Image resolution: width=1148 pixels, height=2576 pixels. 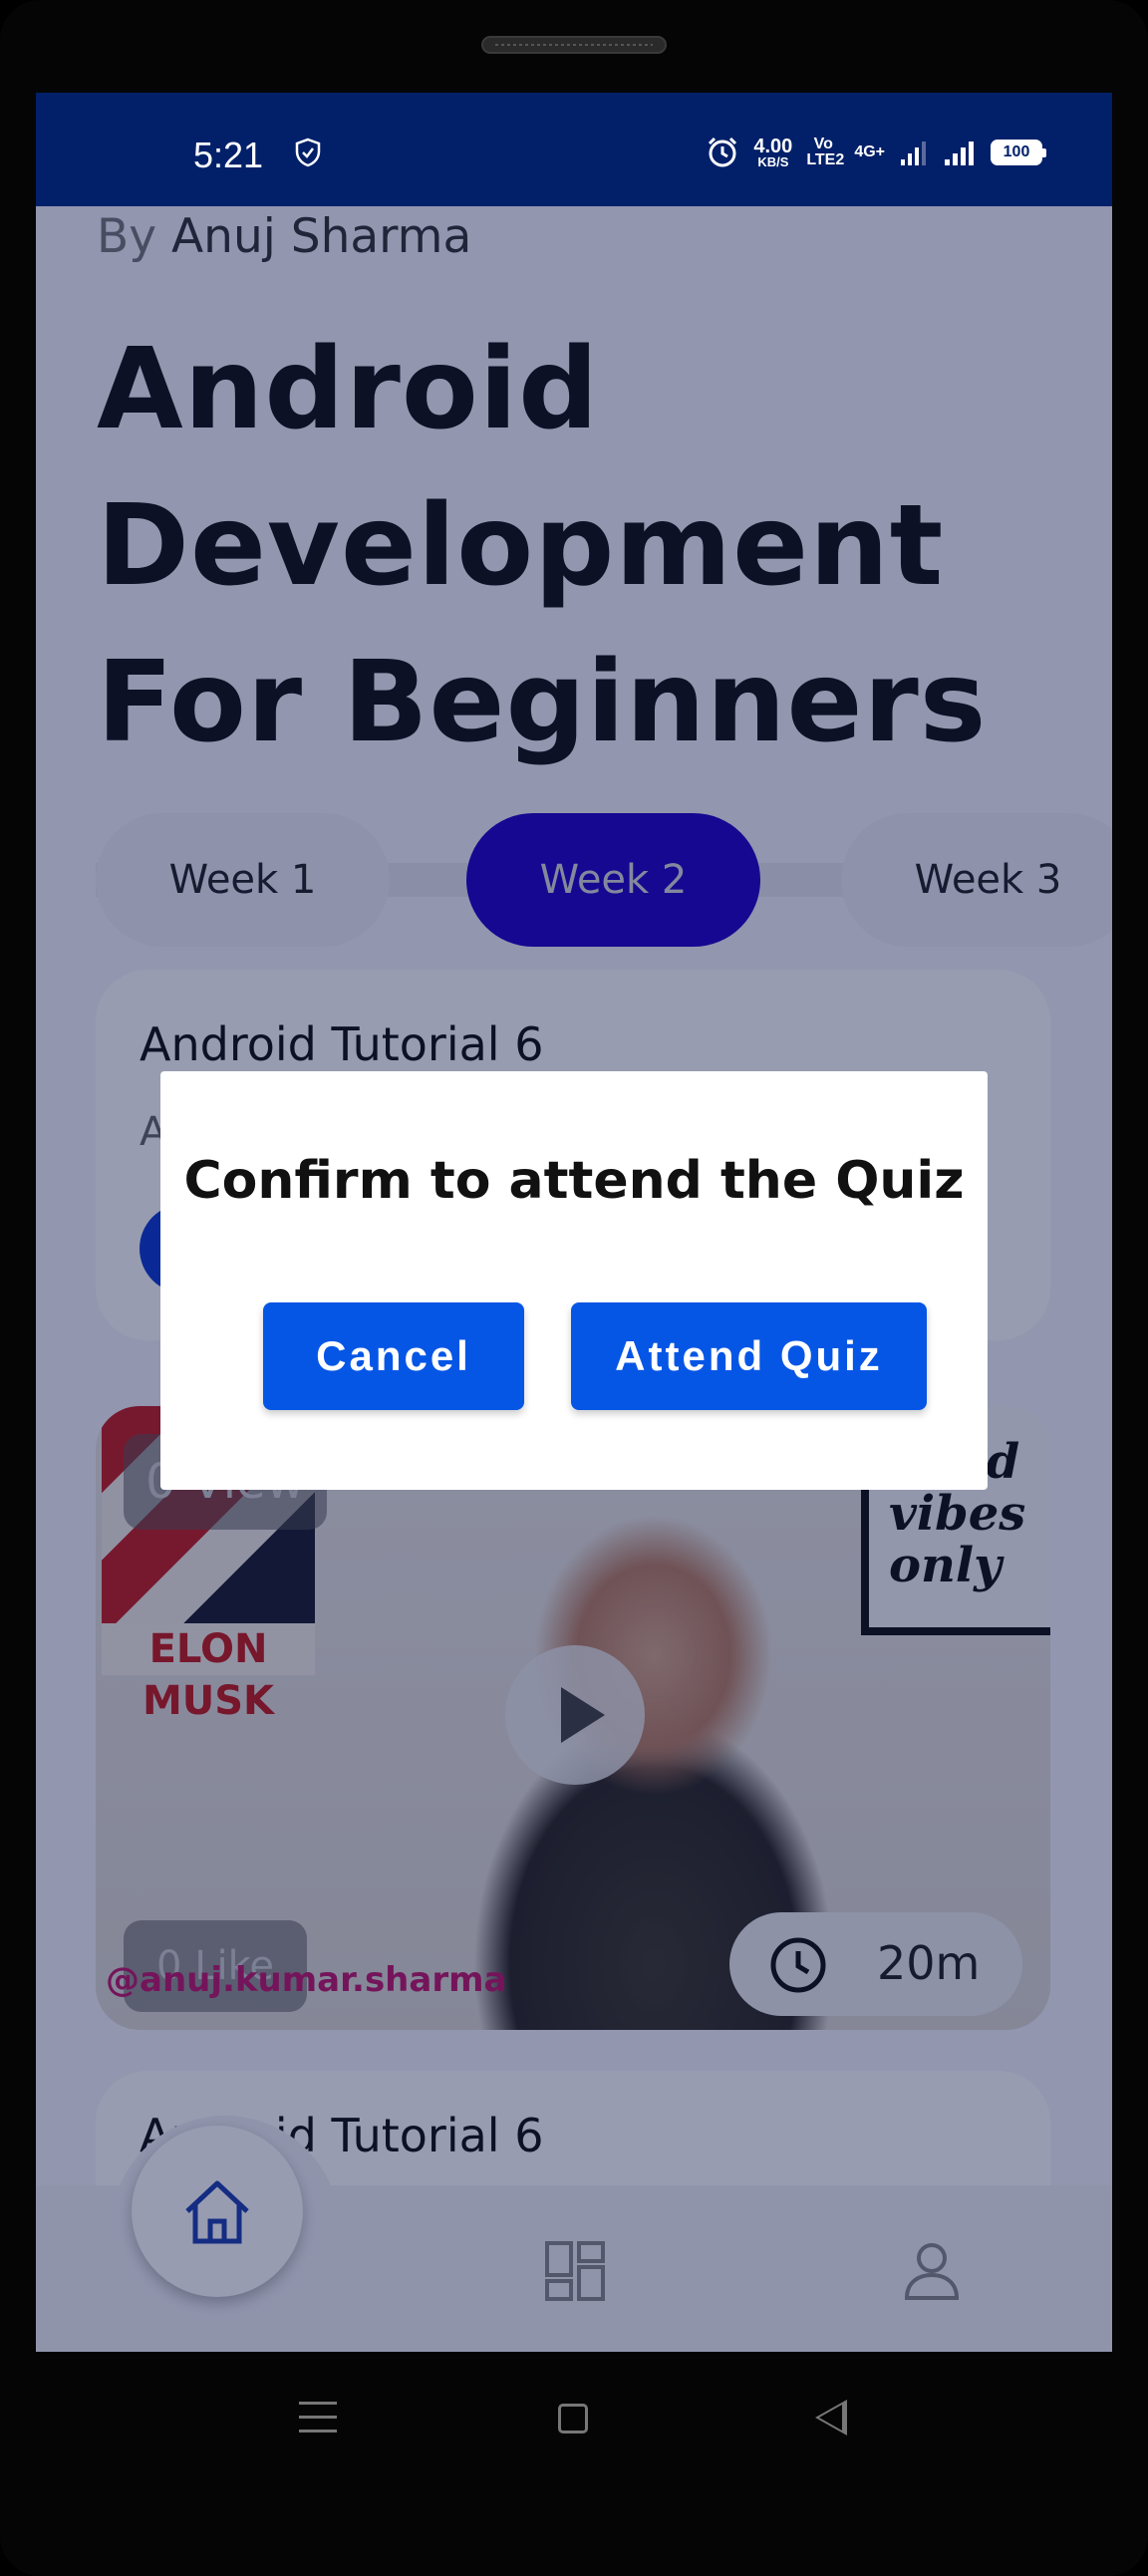 I want to click on network-type: 4G+, so click(x=869, y=151).